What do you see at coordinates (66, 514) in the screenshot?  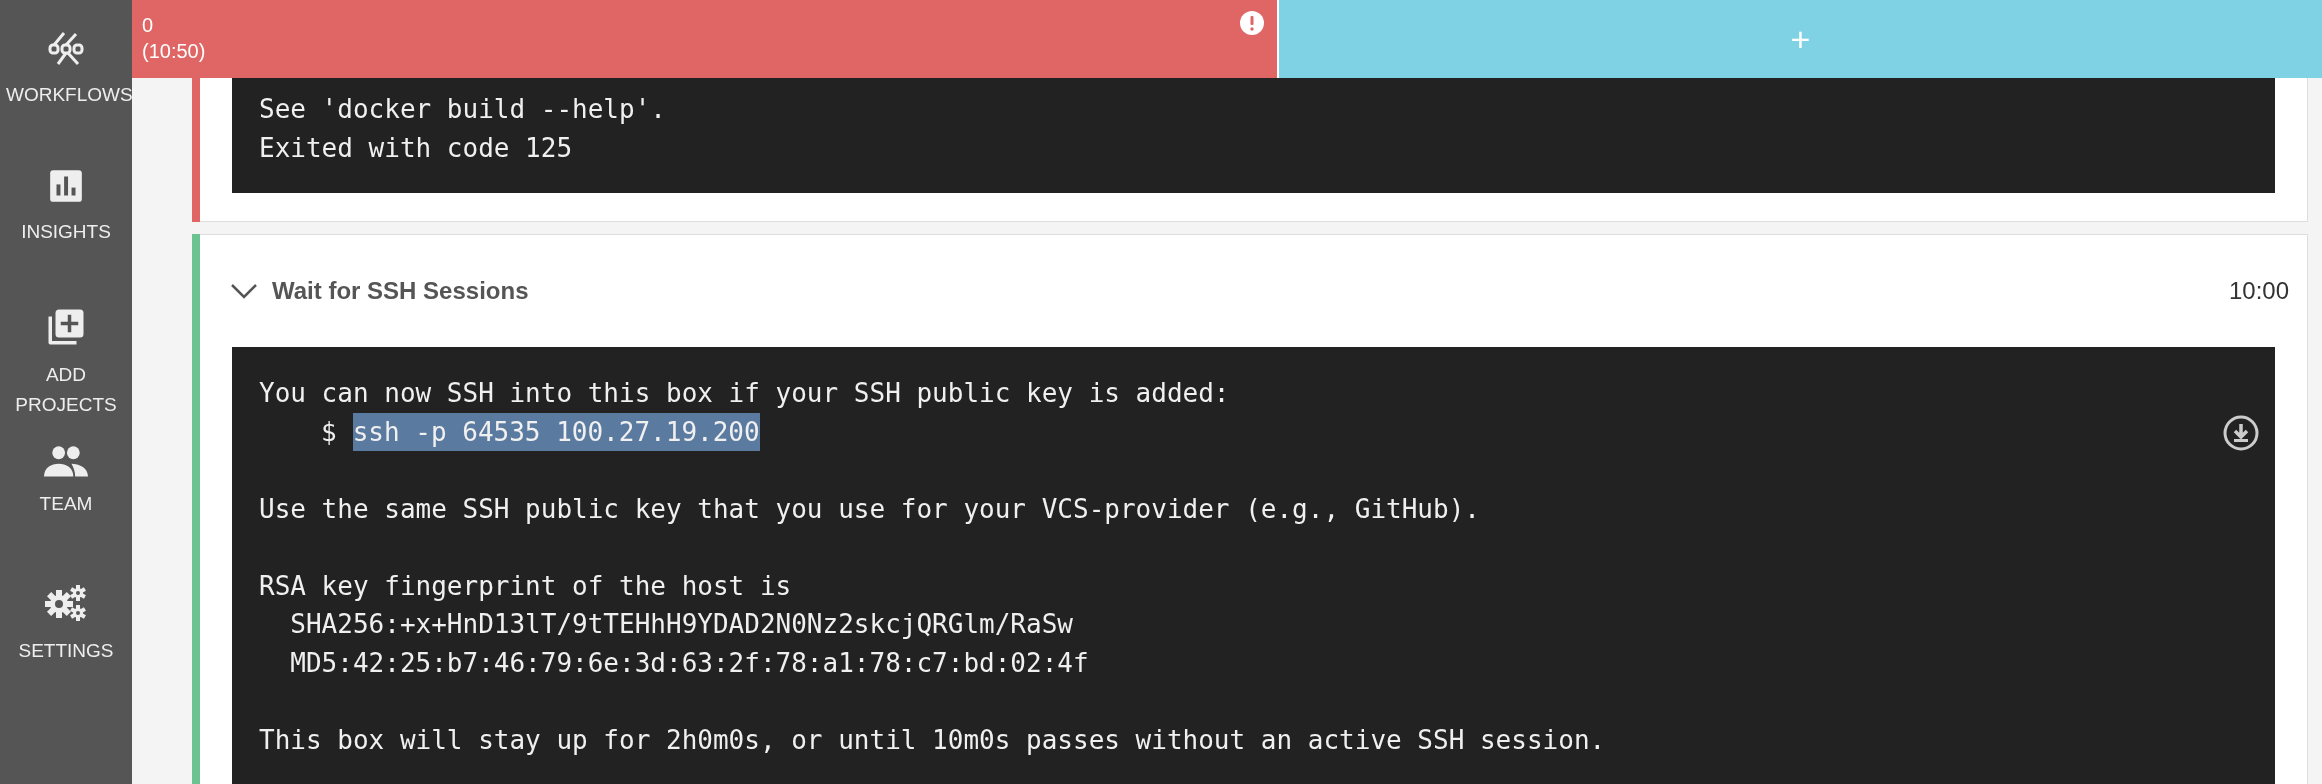 I see `sidebar-item: TEAM` at bounding box center [66, 514].